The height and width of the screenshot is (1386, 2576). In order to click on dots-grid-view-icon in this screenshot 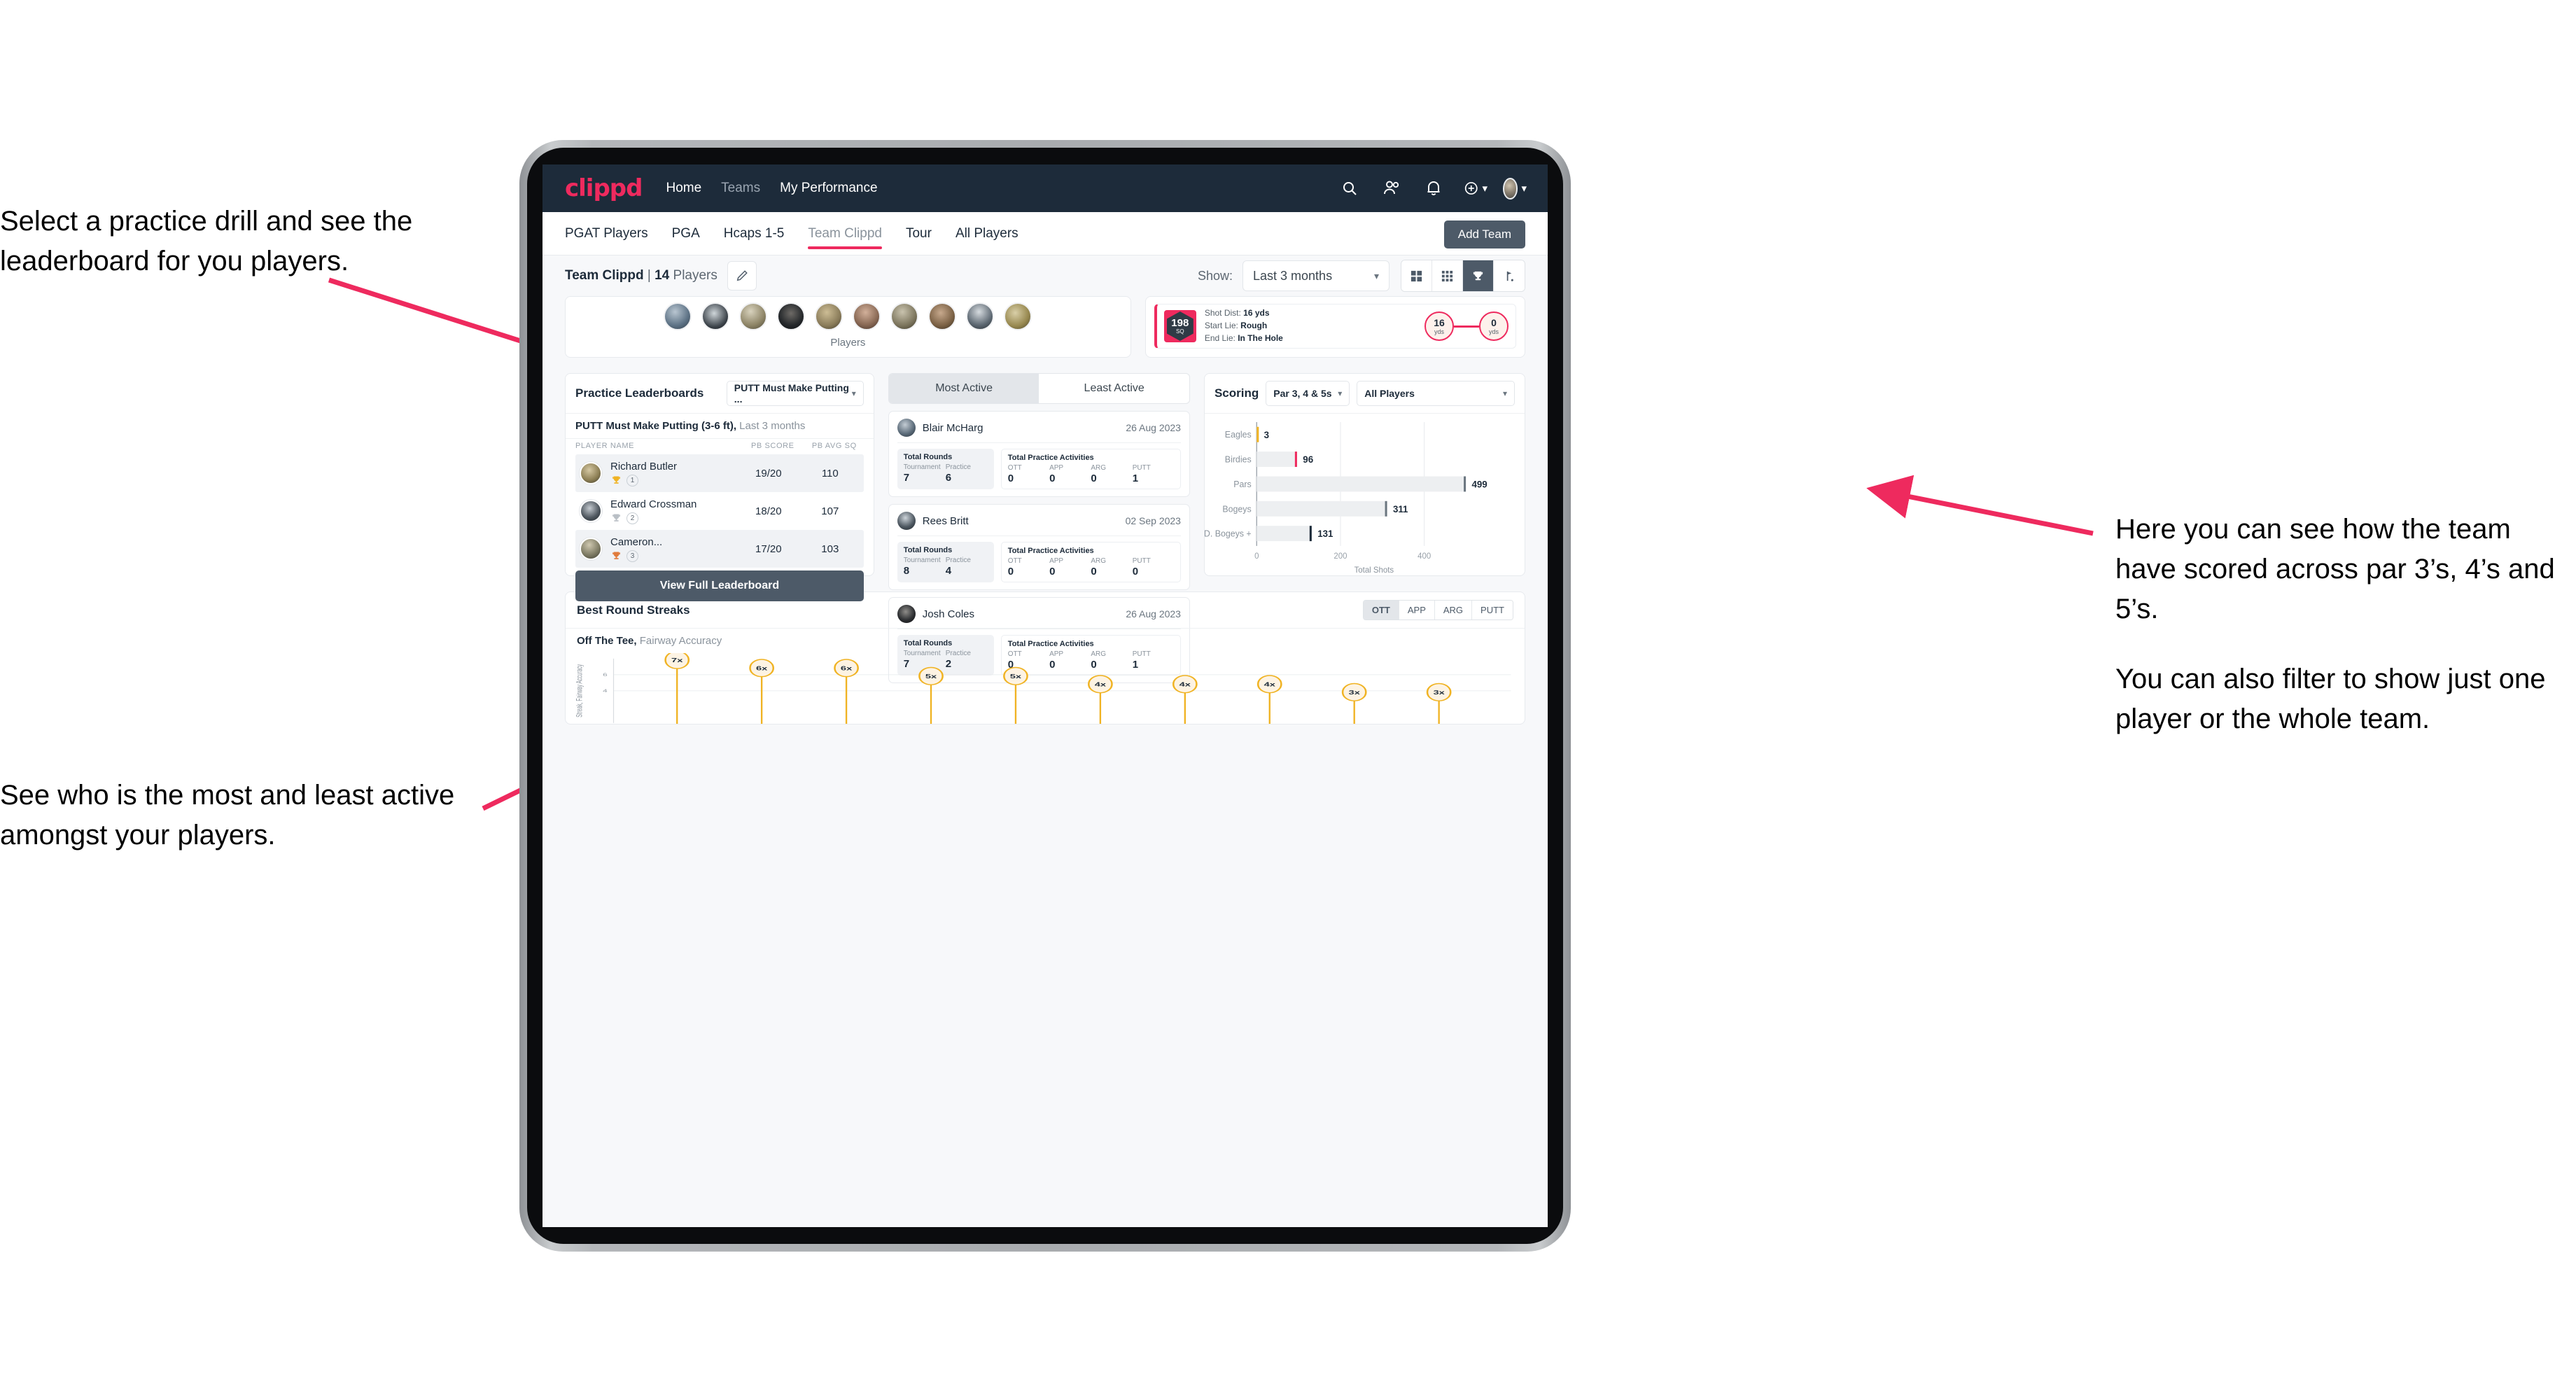, I will do `click(1447, 275)`.